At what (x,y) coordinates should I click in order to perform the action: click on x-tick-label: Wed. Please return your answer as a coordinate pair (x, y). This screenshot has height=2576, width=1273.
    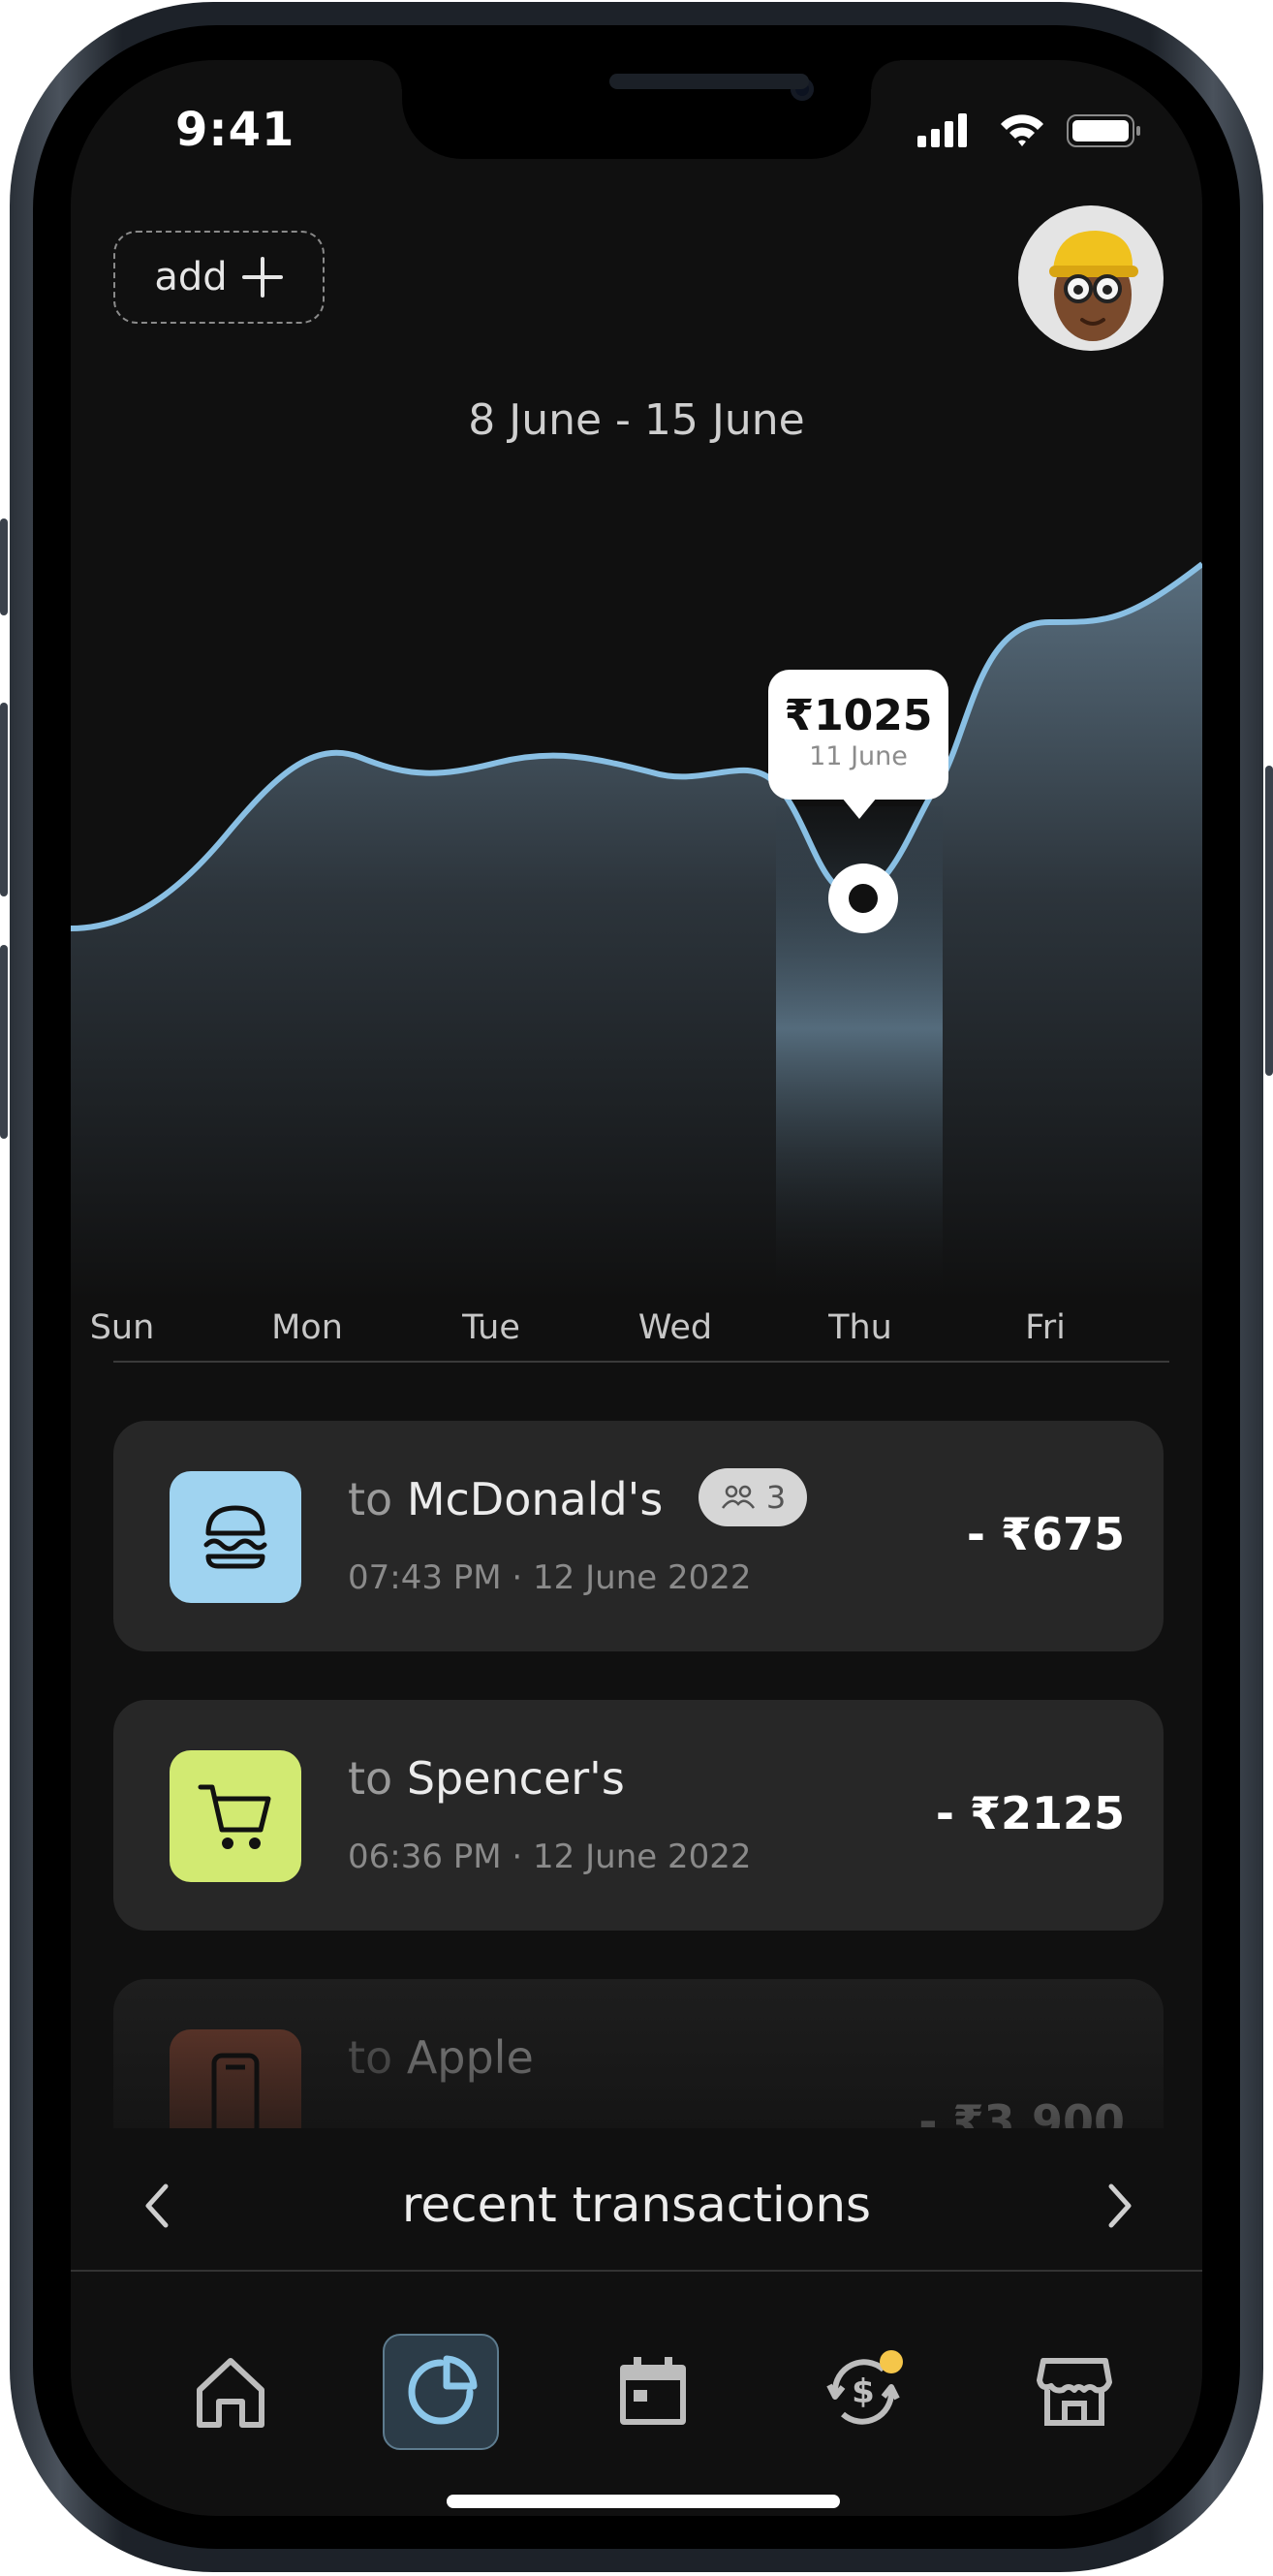
    Looking at the image, I should click on (675, 1327).